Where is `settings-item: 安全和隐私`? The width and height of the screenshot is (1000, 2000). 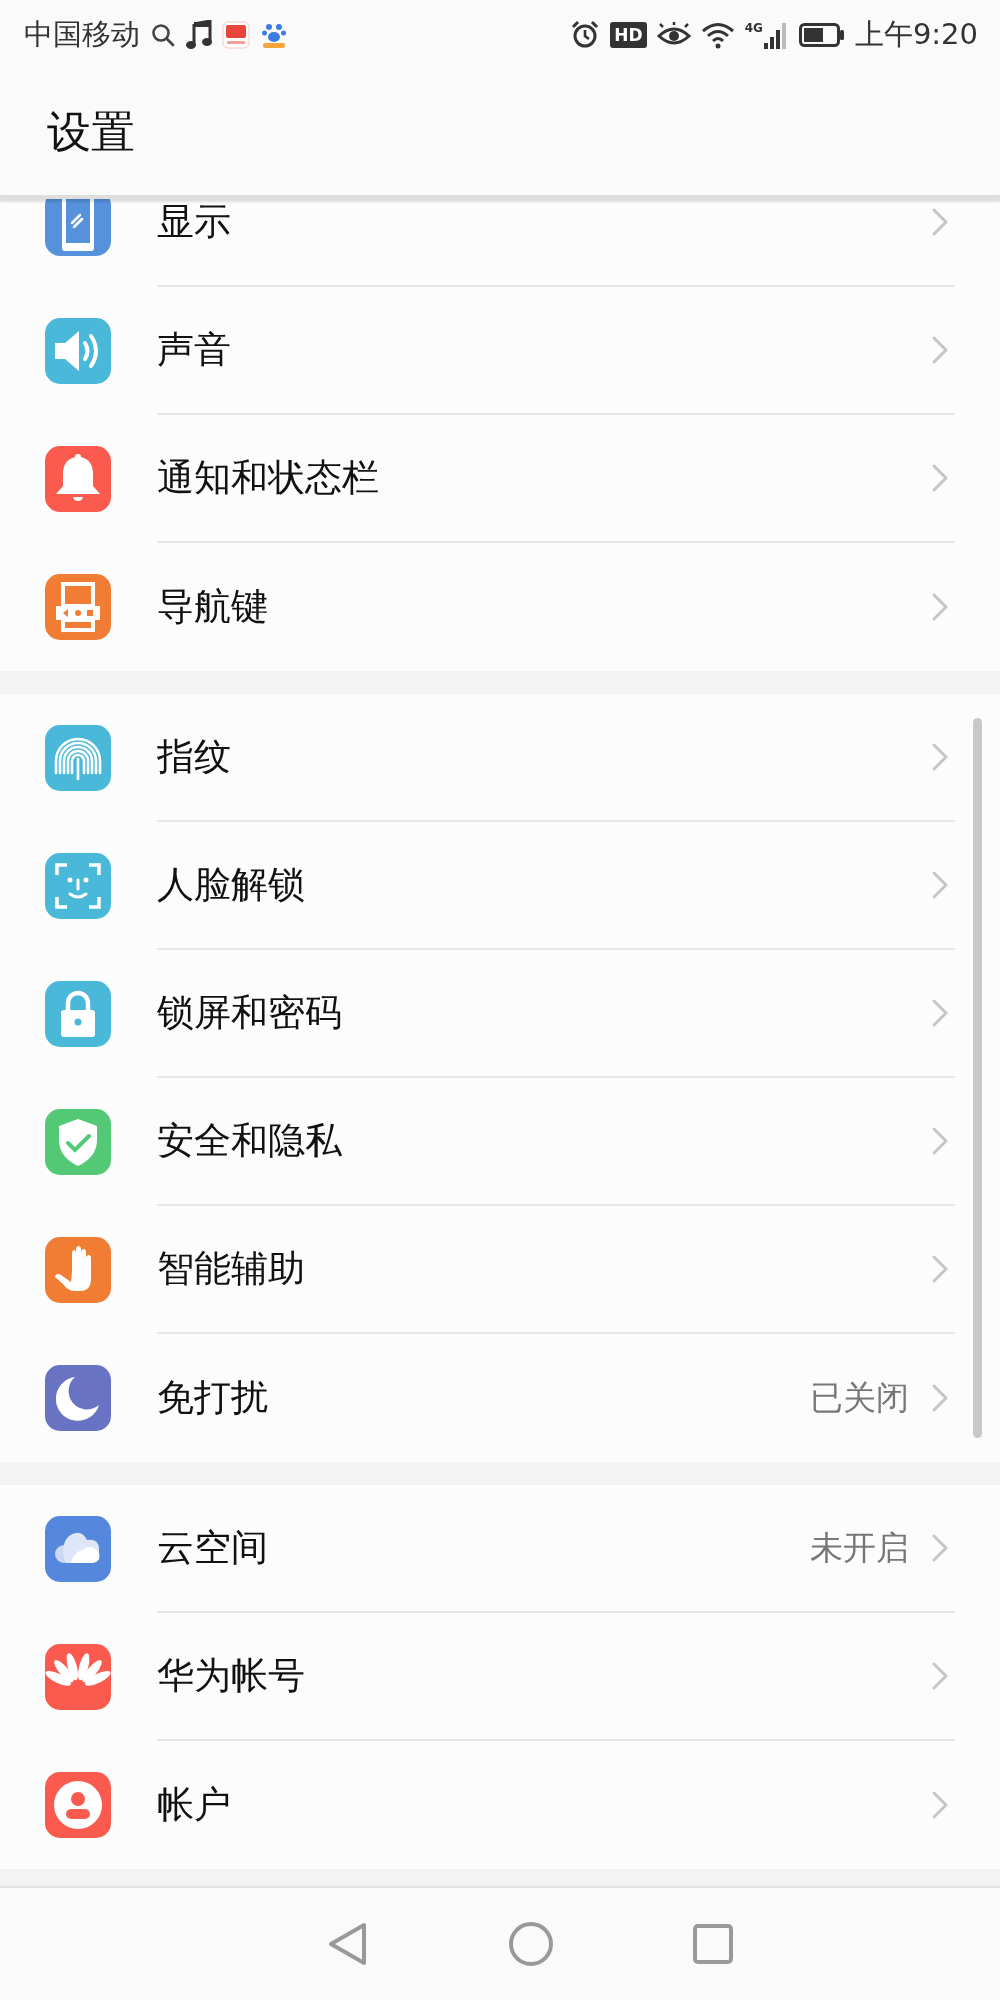
settings-item: 安全和隐私 is located at coordinates (500, 1142).